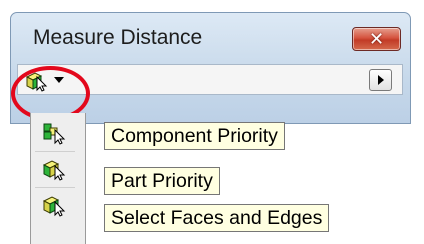  Describe the element at coordinates (59, 80) in the screenshot. I see `caret-down-icon` at that location.